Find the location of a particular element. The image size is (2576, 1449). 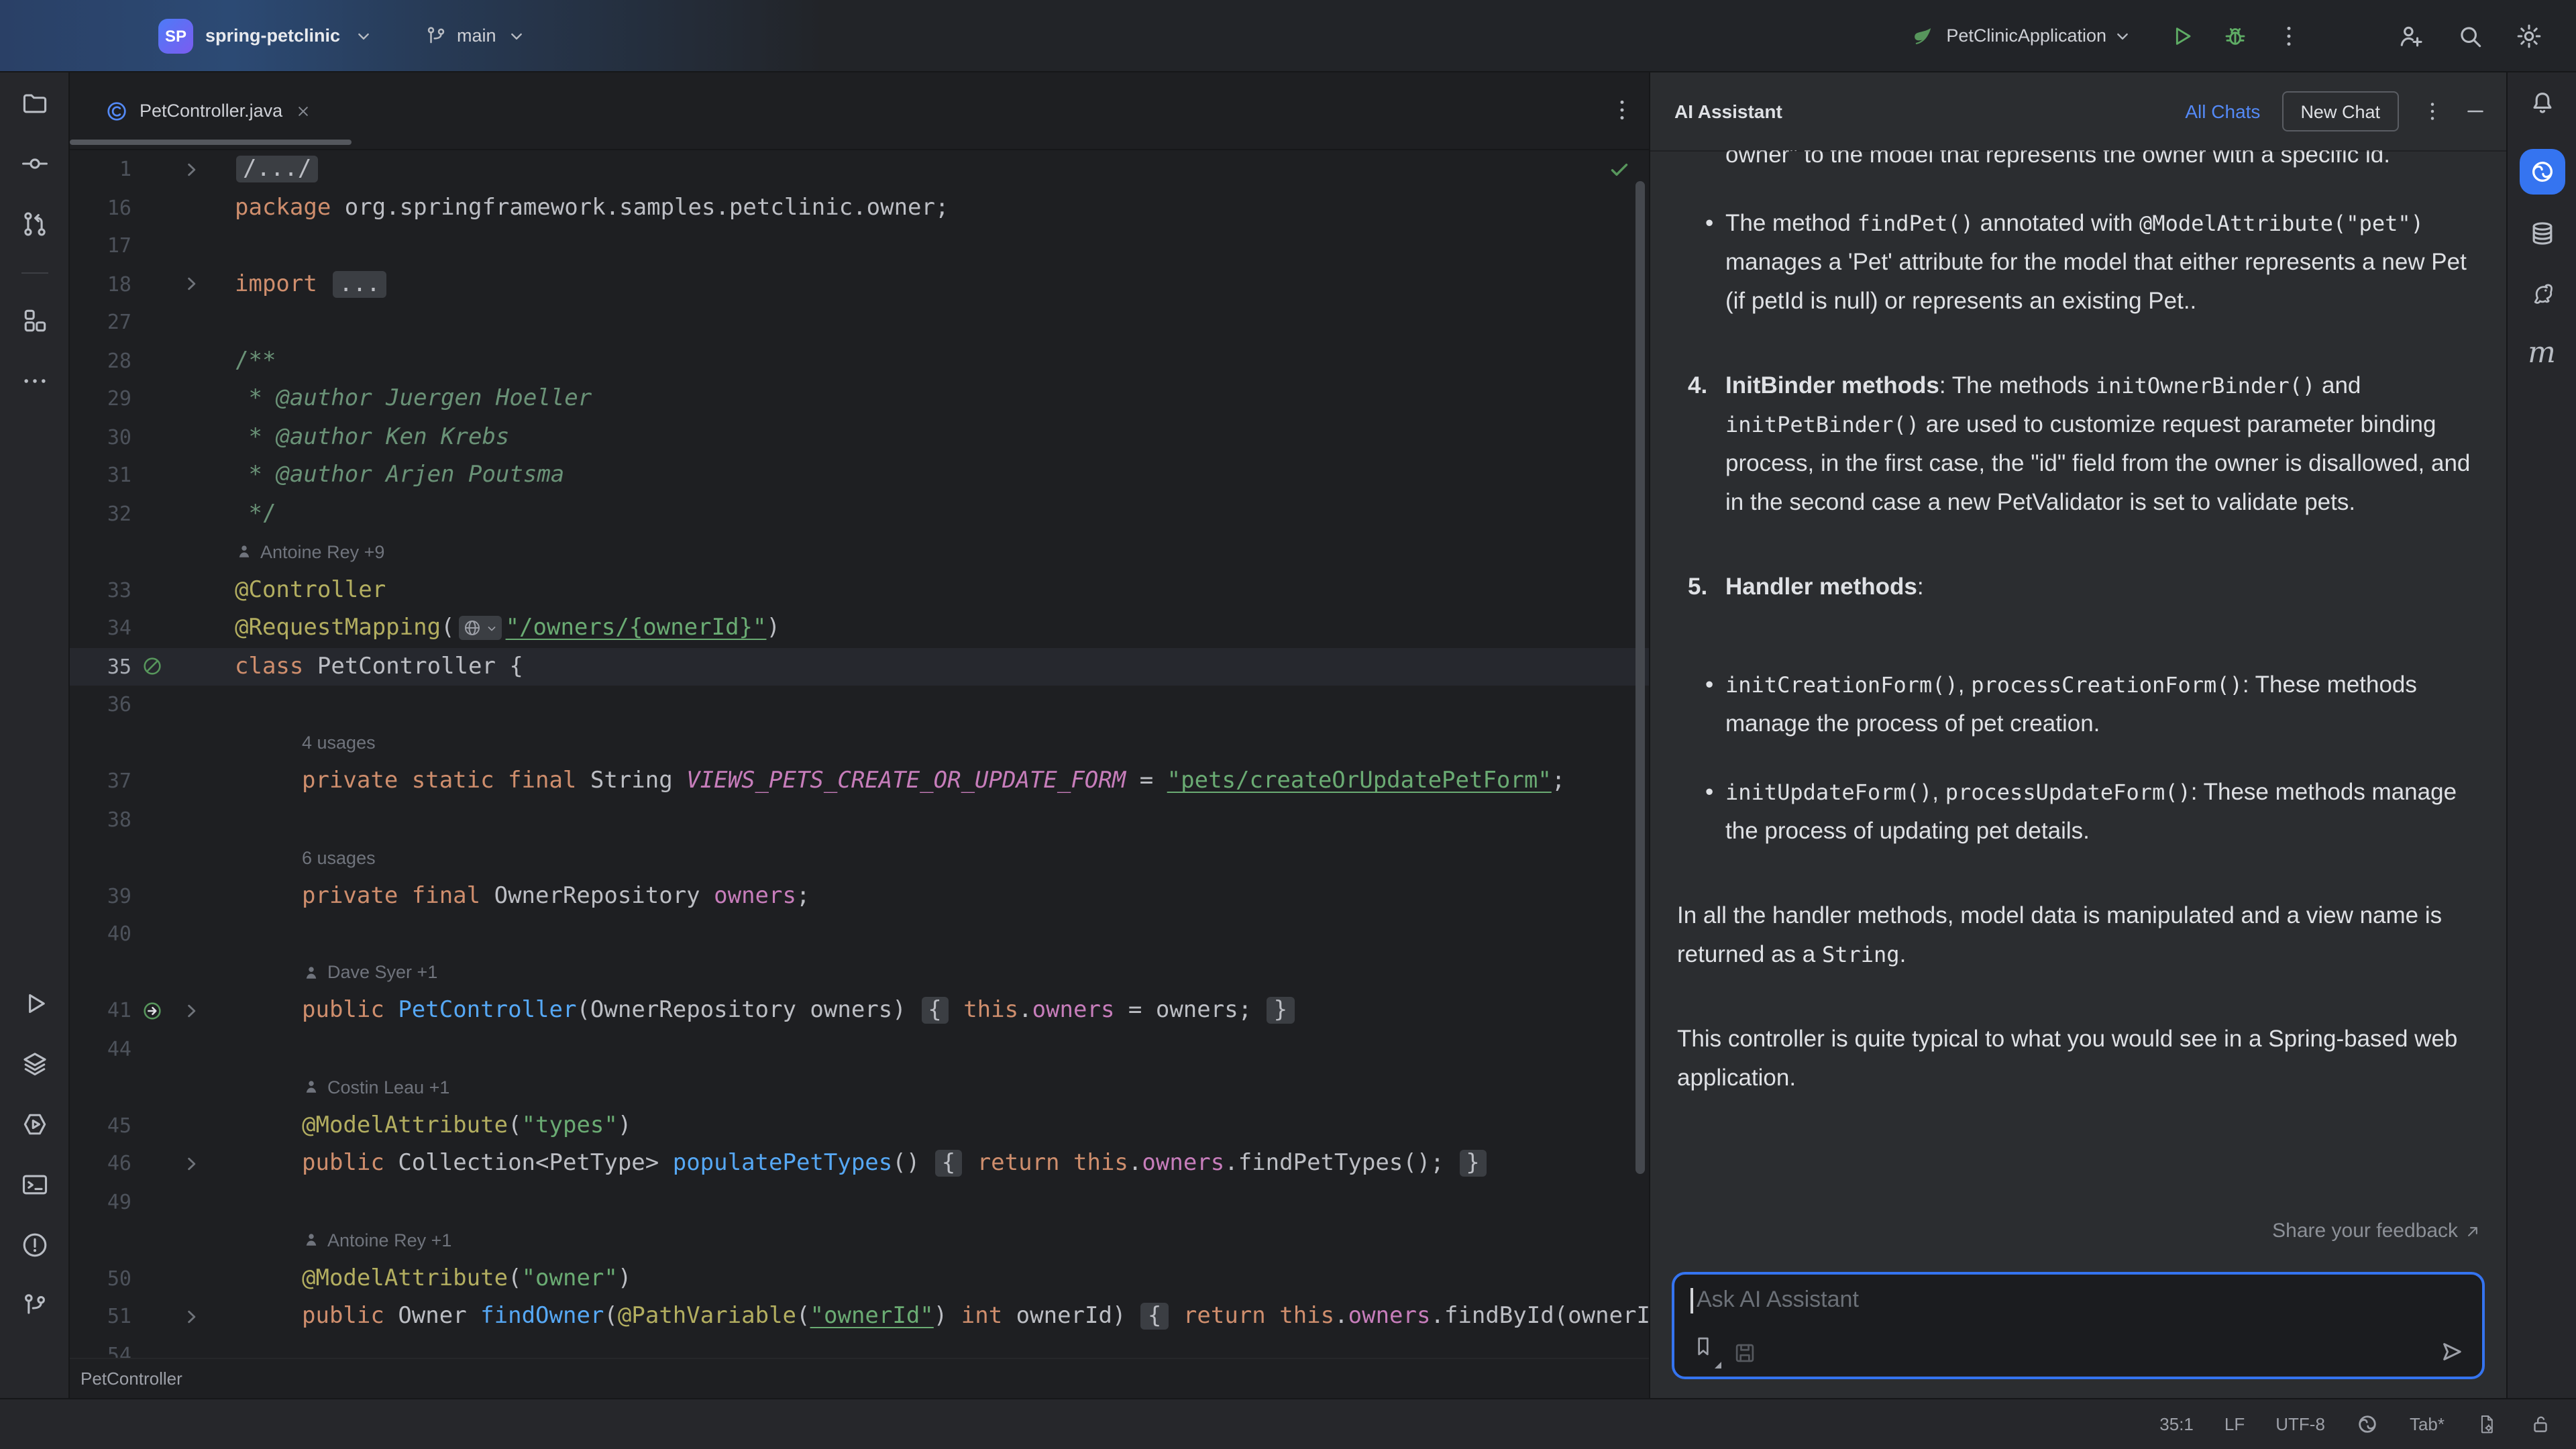

code-line: 49 is located at coordinates (859, 1202).